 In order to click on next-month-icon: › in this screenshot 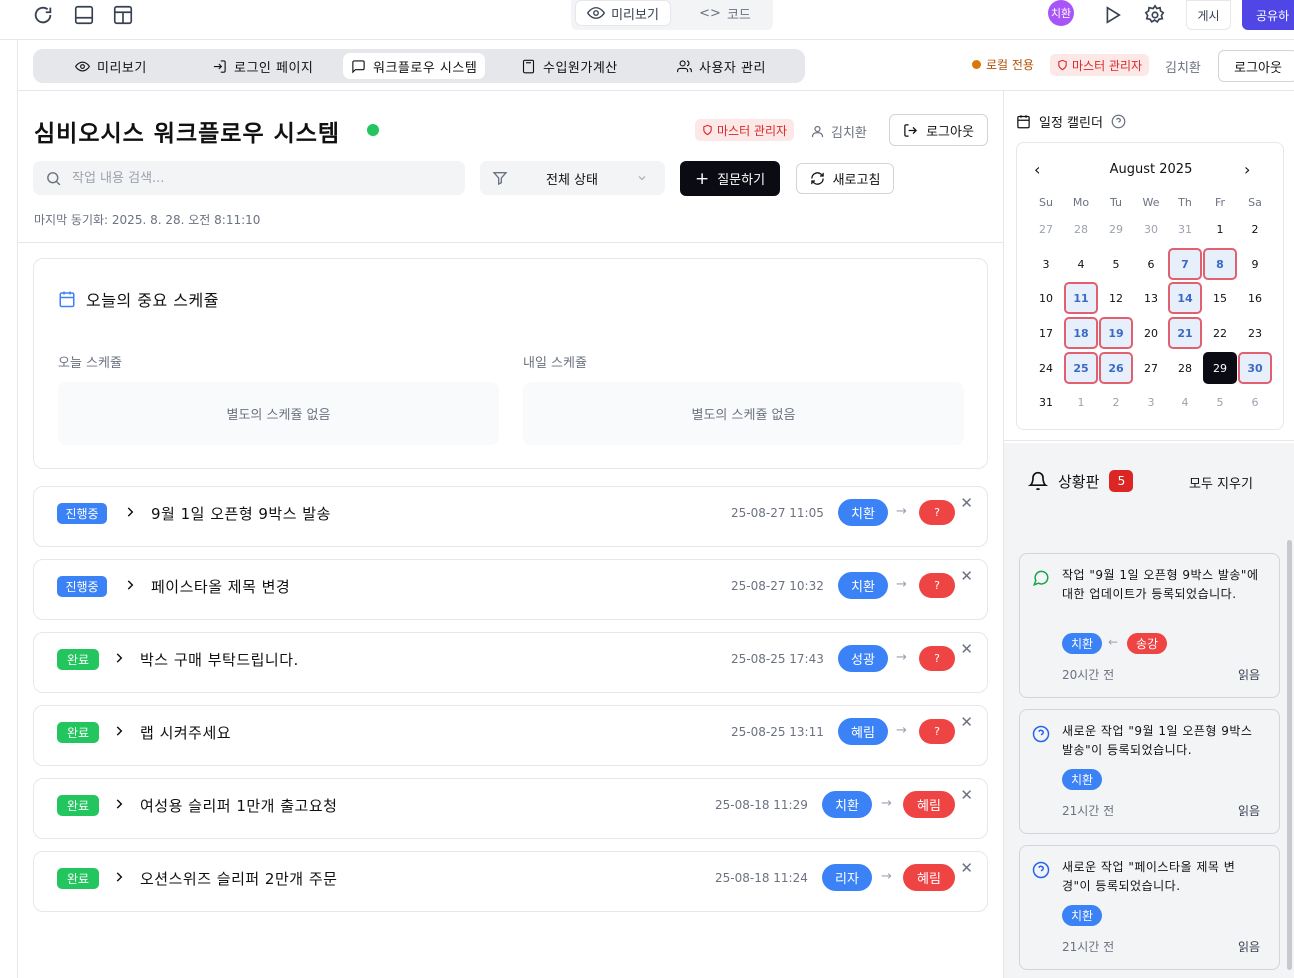, I will do `click(1247, 169)`.